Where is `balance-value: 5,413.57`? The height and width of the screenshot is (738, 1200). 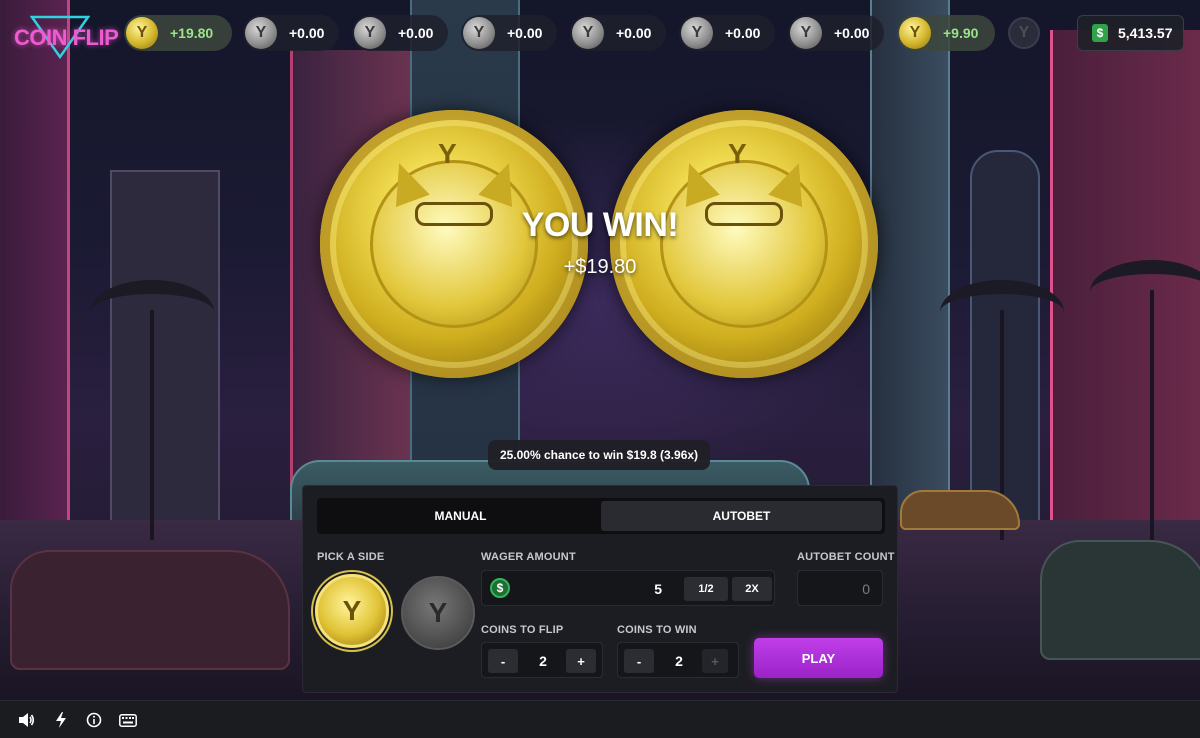
balance-value: 5,413.57 is located at coordinates (1145, 33).